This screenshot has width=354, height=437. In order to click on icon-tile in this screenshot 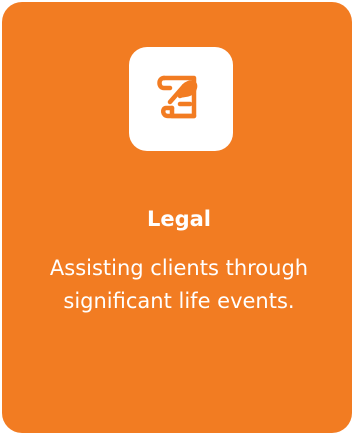, I will do `click(181, 99)`.